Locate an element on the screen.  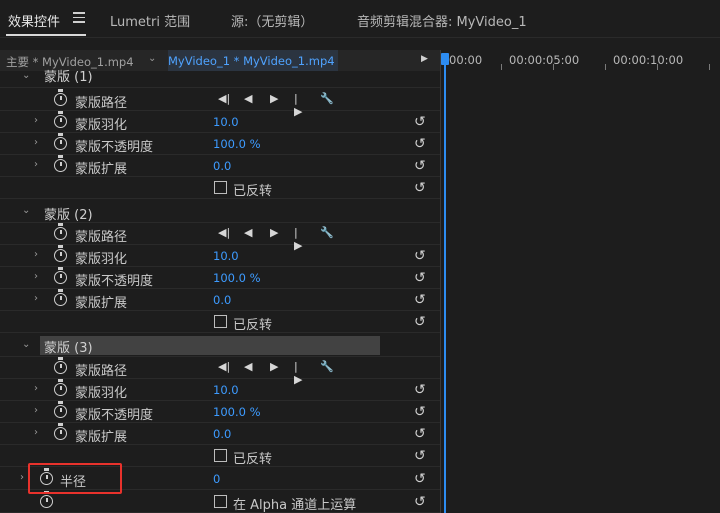
checkbox-label: 在 Alpha 通道上运算 is located at coordinates (295, 505).